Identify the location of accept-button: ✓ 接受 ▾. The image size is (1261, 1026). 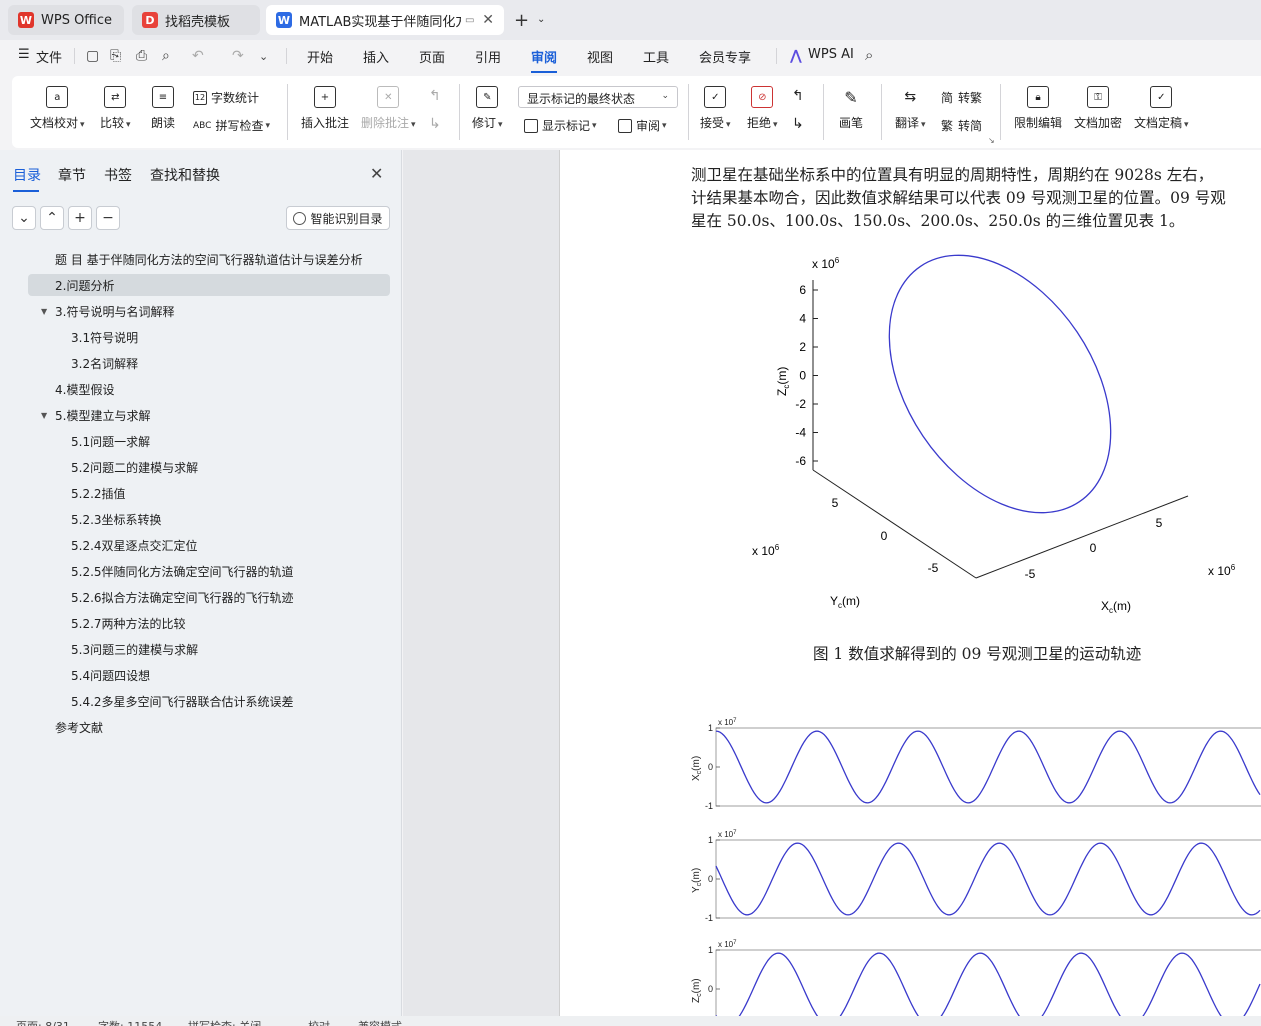
(715, 108).